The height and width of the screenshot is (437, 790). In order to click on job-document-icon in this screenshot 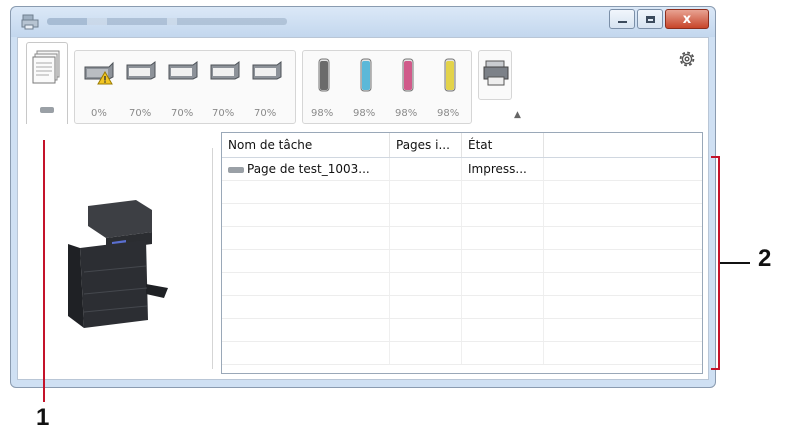, I will do `click(236, 169)`.